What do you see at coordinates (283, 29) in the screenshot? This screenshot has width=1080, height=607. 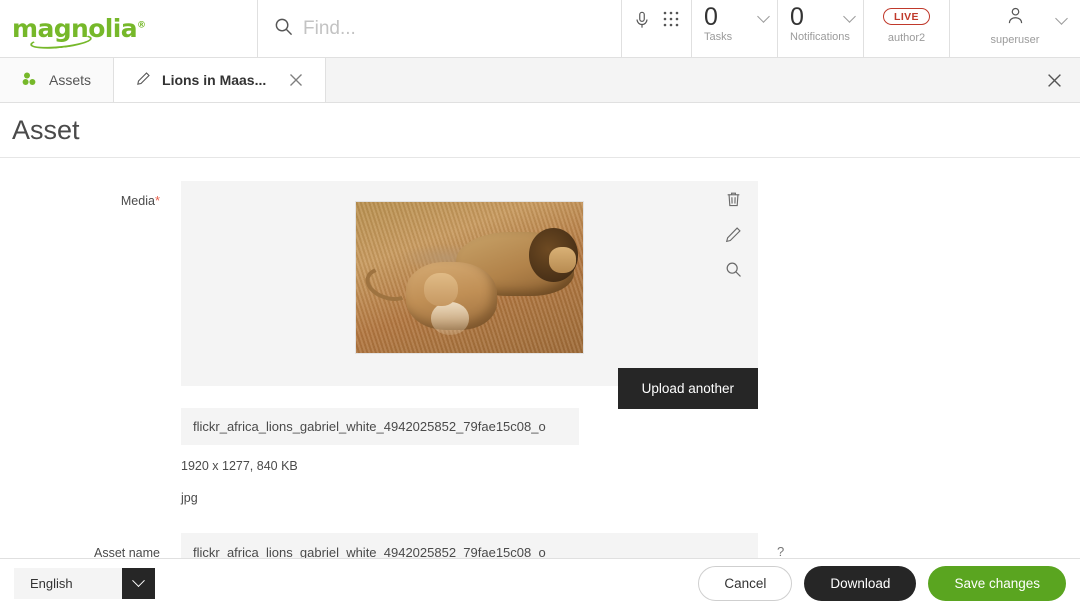 I see `search-icon` at bounding box center [283, 29].